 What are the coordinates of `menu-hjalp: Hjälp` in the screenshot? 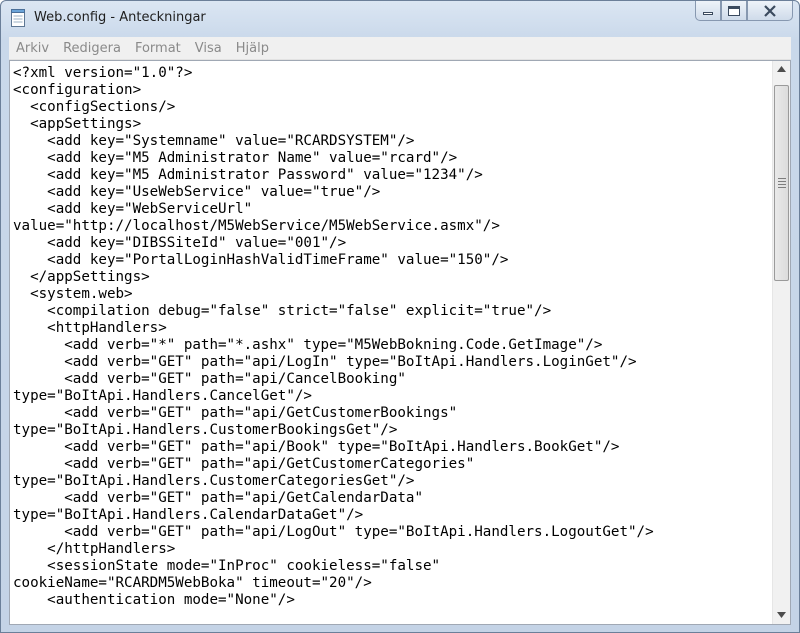 It's located at (252, 48).